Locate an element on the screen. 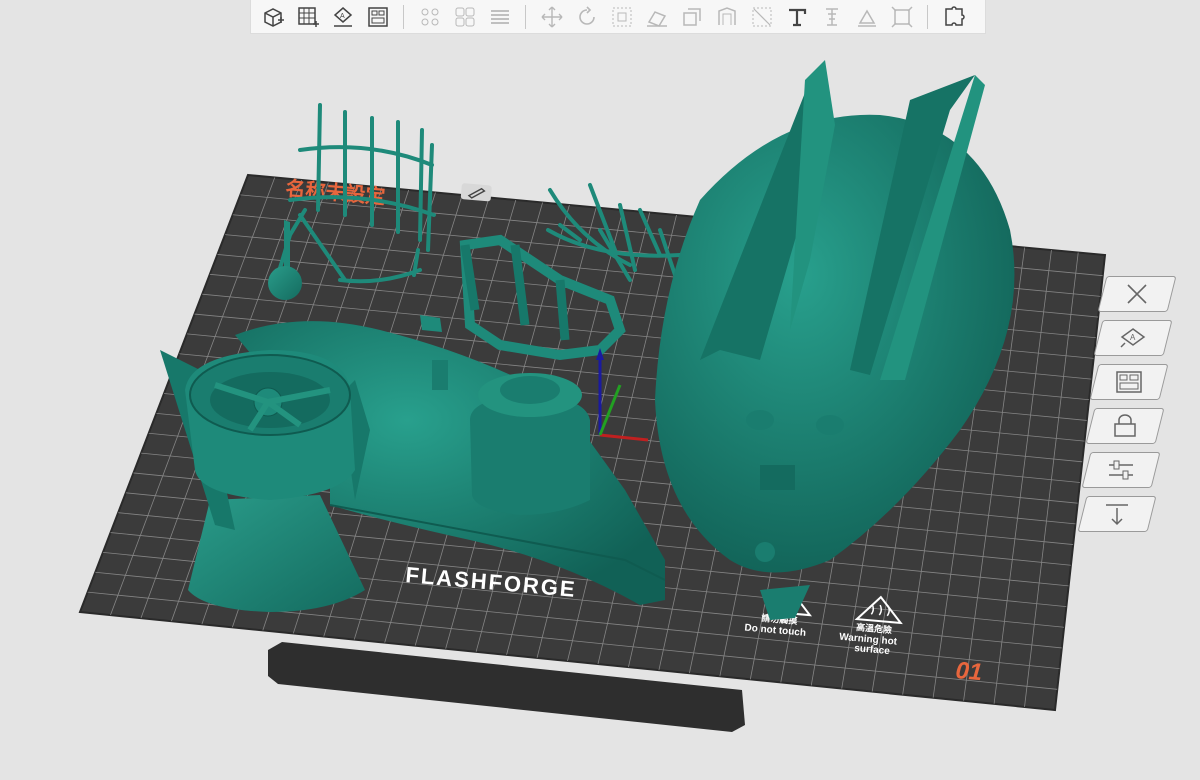 The width and height of the screenshot is (1200, 780). layers-button is located at coordinates (500, 17).